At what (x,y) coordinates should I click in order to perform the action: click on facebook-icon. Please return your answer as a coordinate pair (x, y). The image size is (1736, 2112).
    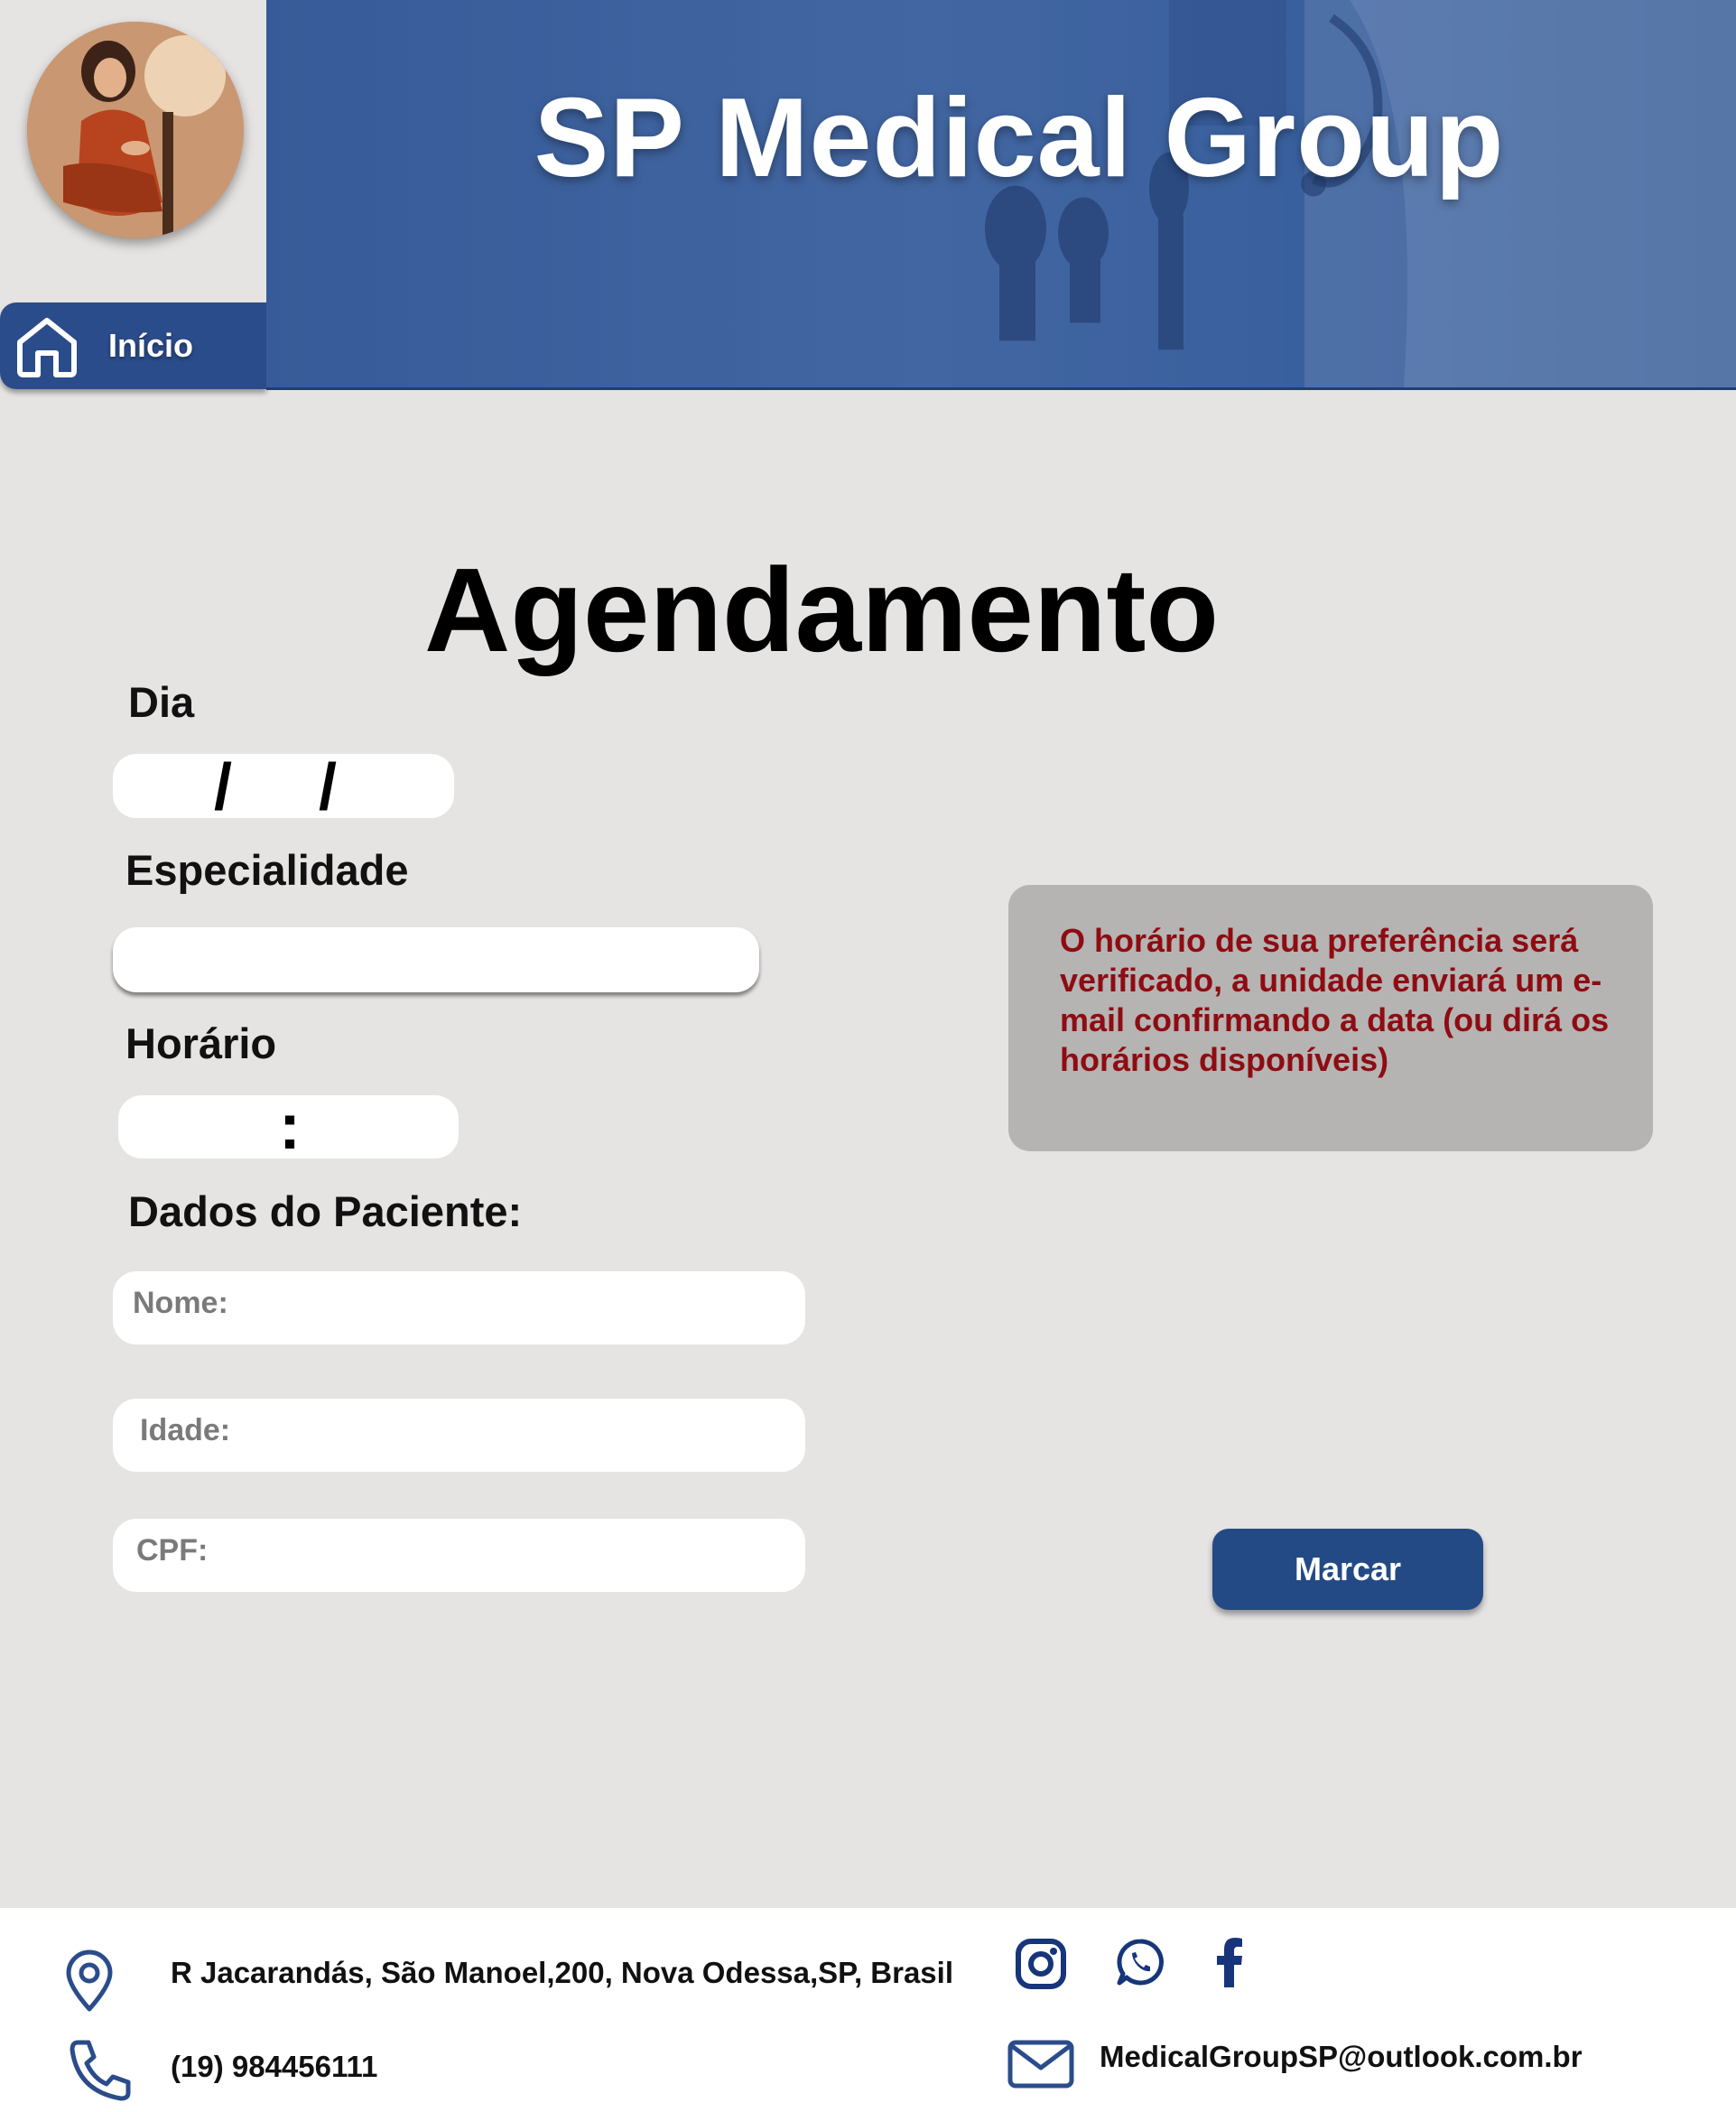
    Looking at the image, I should click on (1229, 1962).